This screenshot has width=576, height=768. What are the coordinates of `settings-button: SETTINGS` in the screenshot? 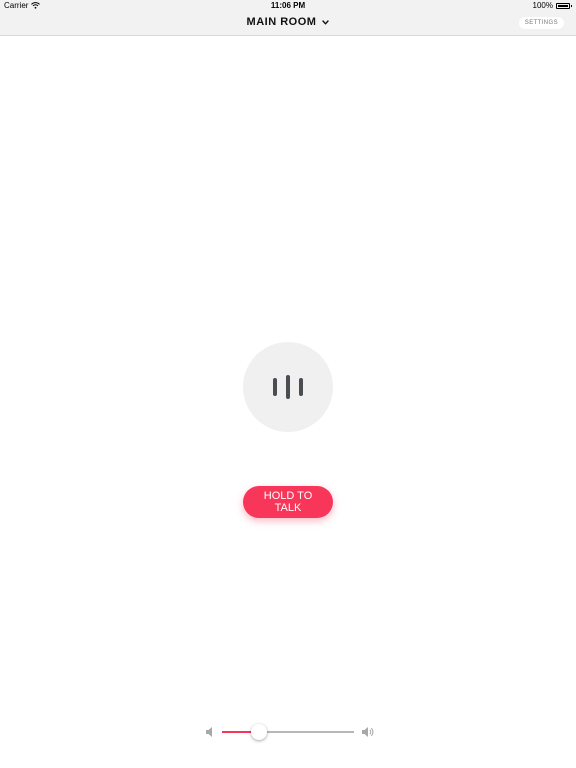 It's located at (541, 23).